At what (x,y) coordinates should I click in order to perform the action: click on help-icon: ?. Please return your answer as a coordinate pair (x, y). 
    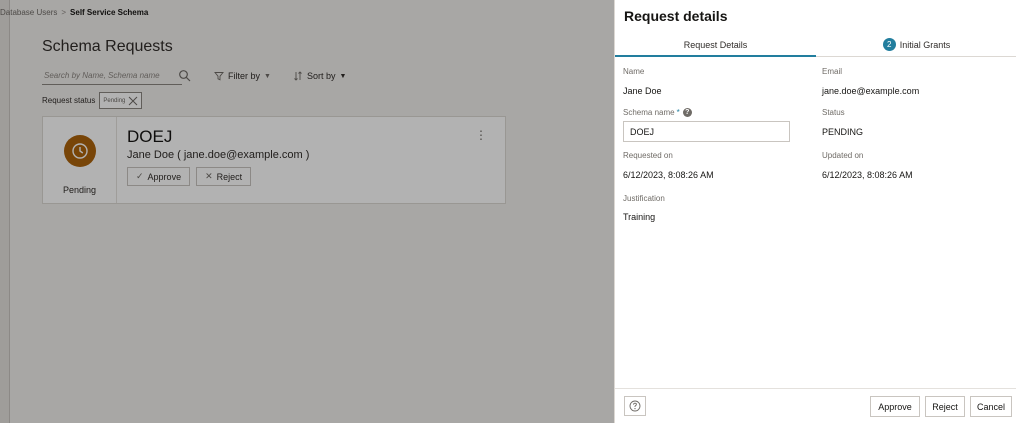
    Looking at the image, I should click on (687, 113).